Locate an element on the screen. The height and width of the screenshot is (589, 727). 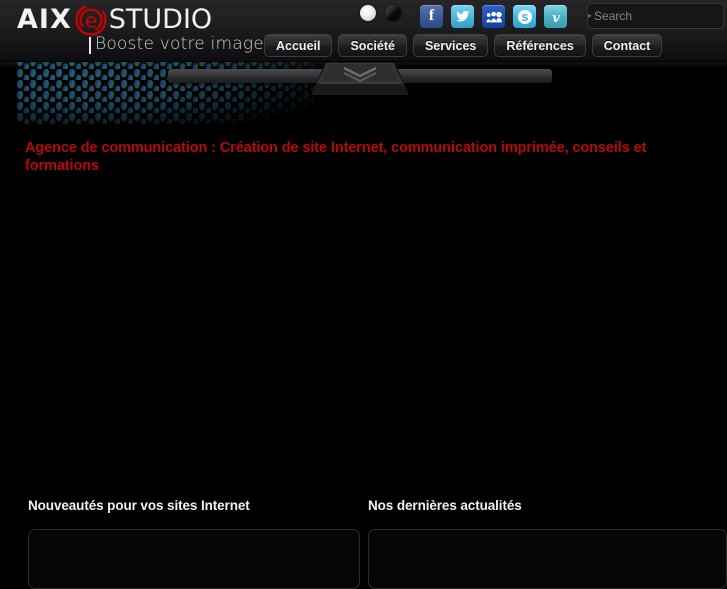
style-switcher is located at coordinates (380, 13).